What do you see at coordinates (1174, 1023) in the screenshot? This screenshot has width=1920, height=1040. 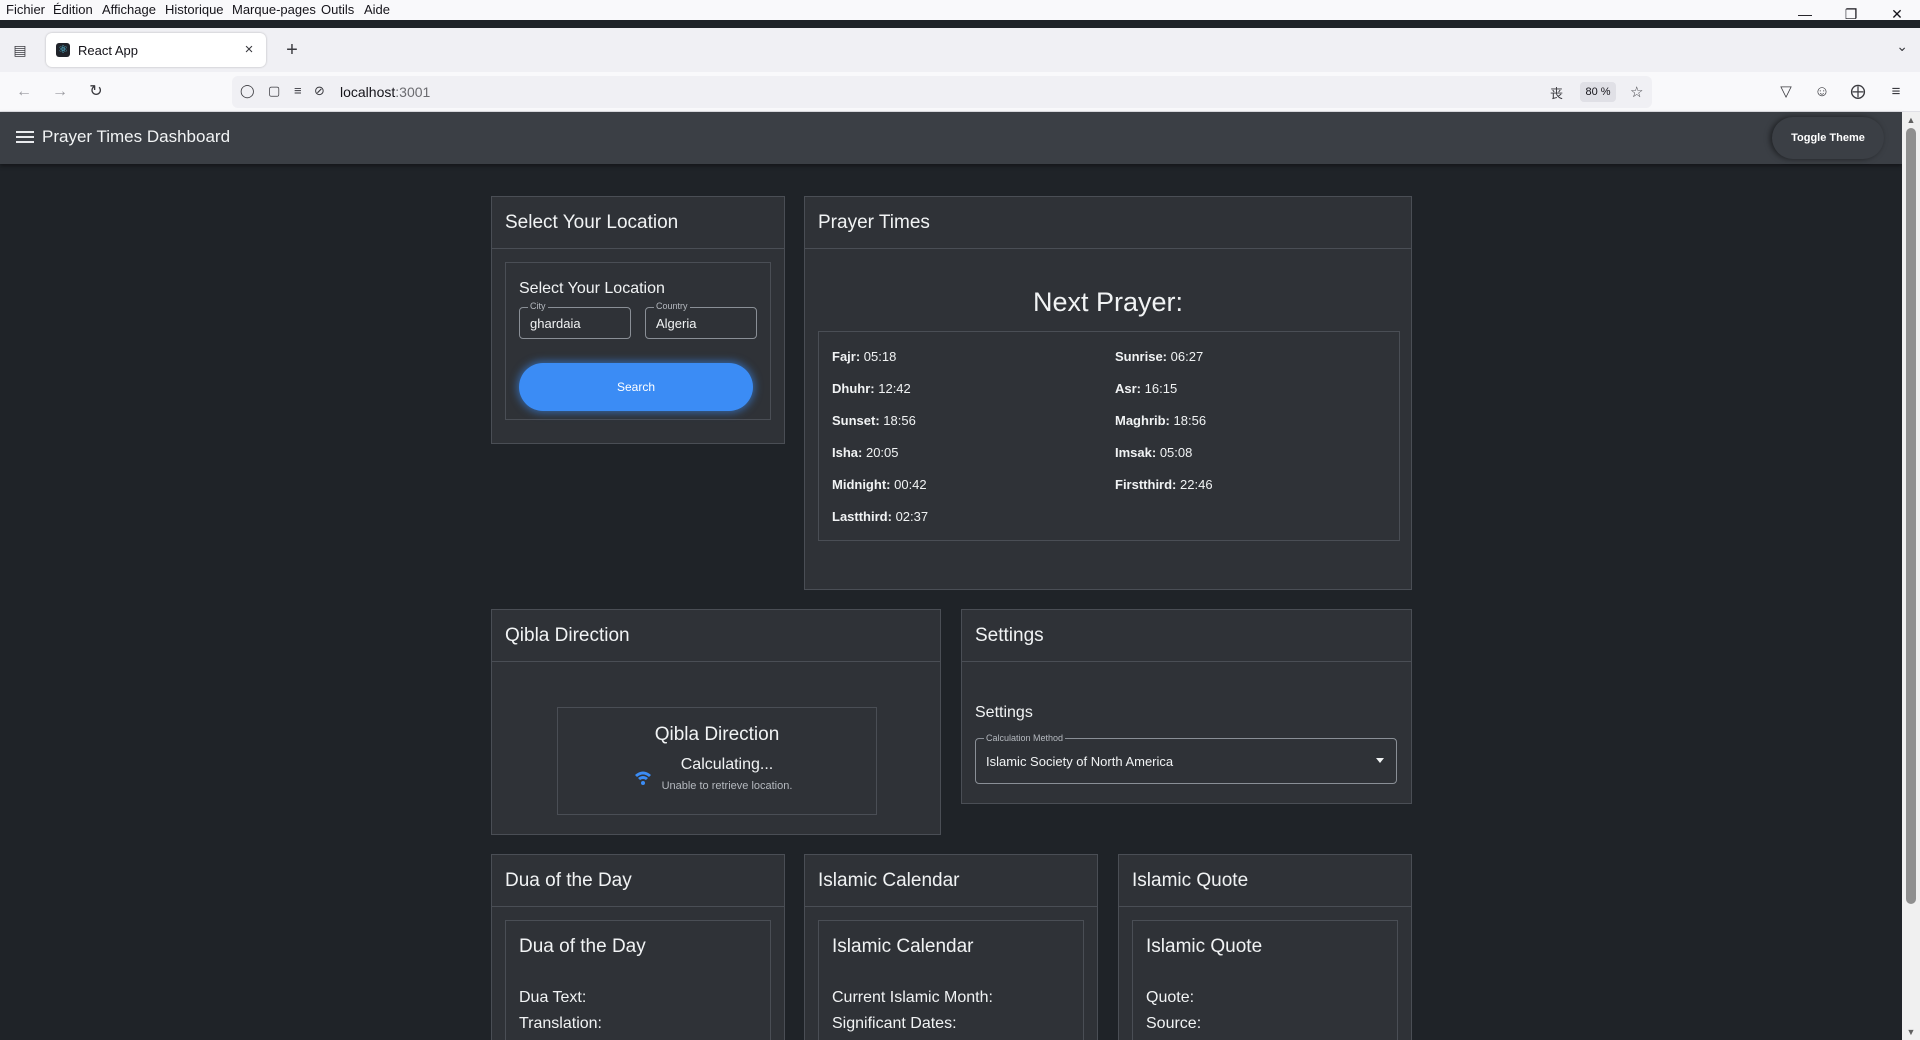 I see `source-label: Source:` at bounding box center [1174, 1023].